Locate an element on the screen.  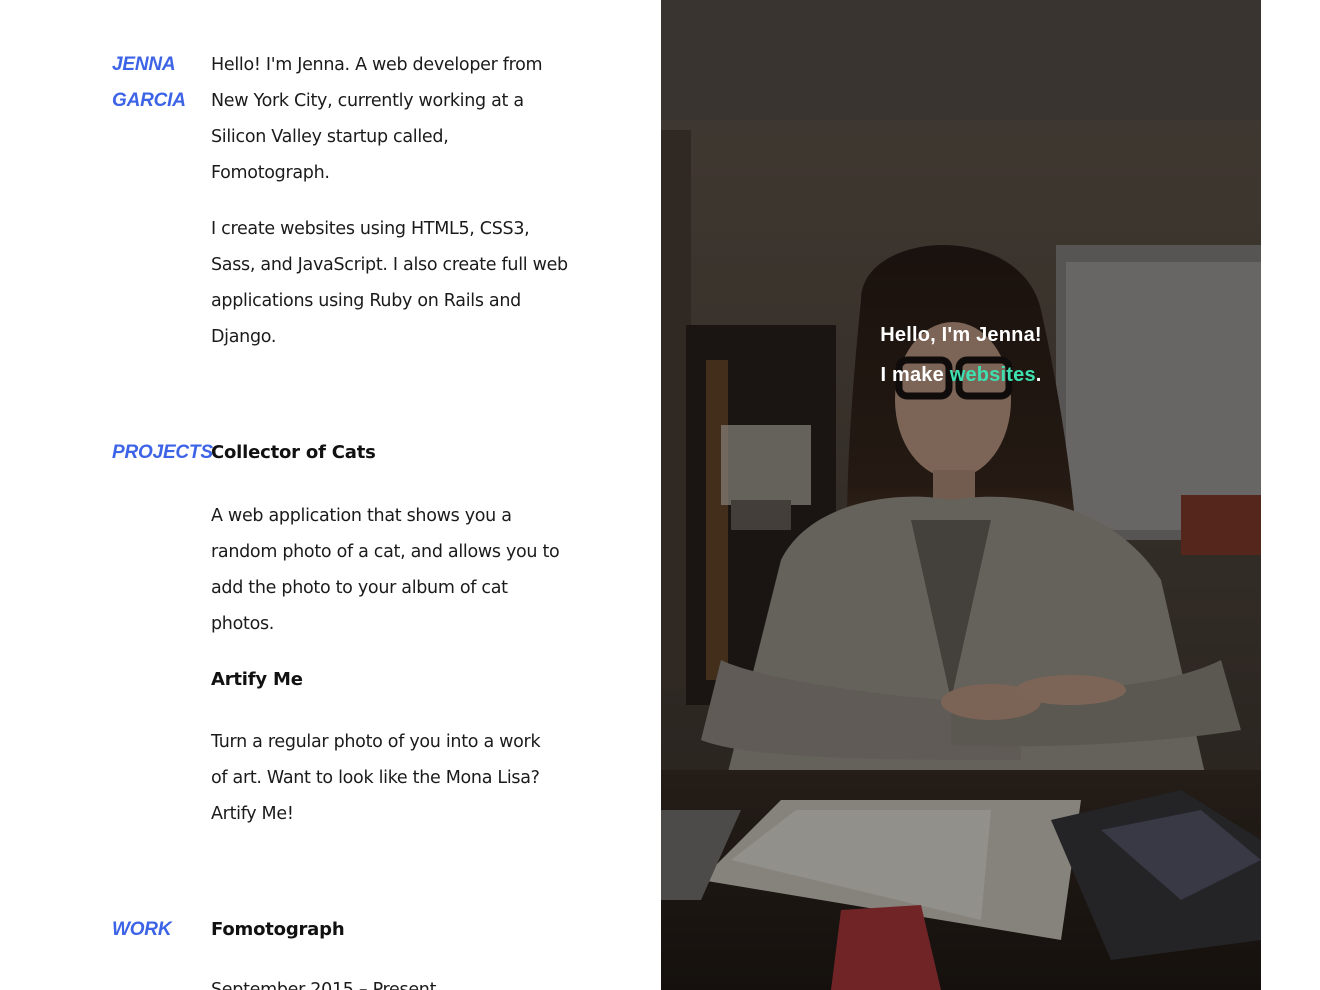
work-title-fomotograph: Fomotograph is located at coordinates (278, 930).